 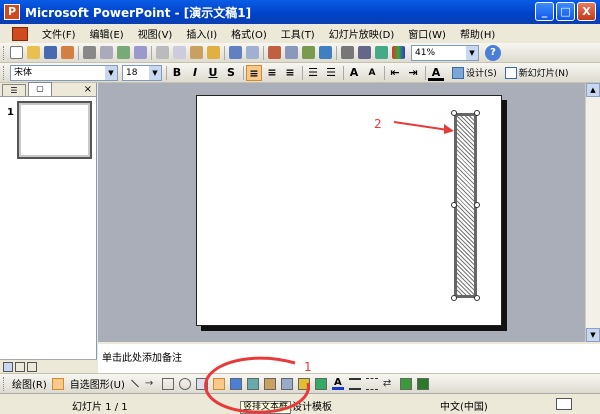 What do you see at coordinates (50, 52) in the screenshot?
I see `save-icon` at bounding box center [50, 52].